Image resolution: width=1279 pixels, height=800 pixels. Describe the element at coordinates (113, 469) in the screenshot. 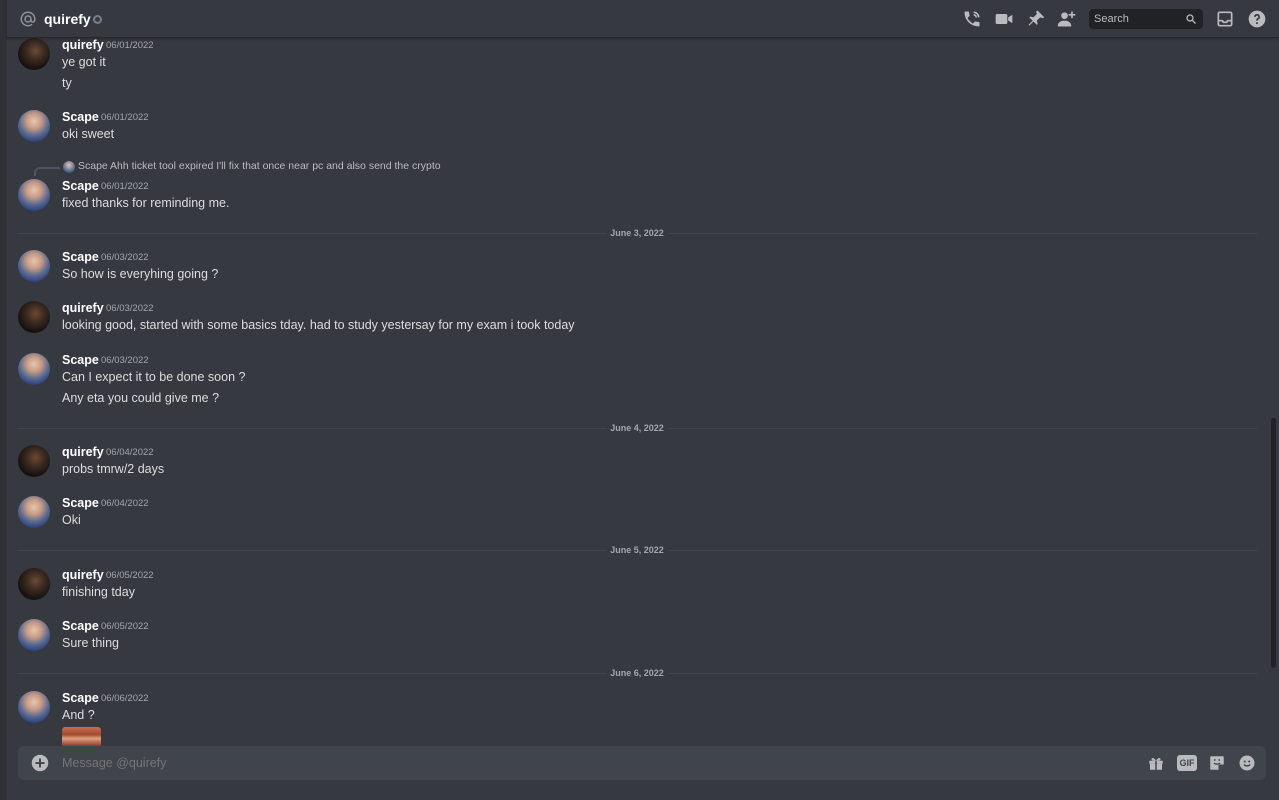

I see `message-content: probs tmrw/2 days` at that location.